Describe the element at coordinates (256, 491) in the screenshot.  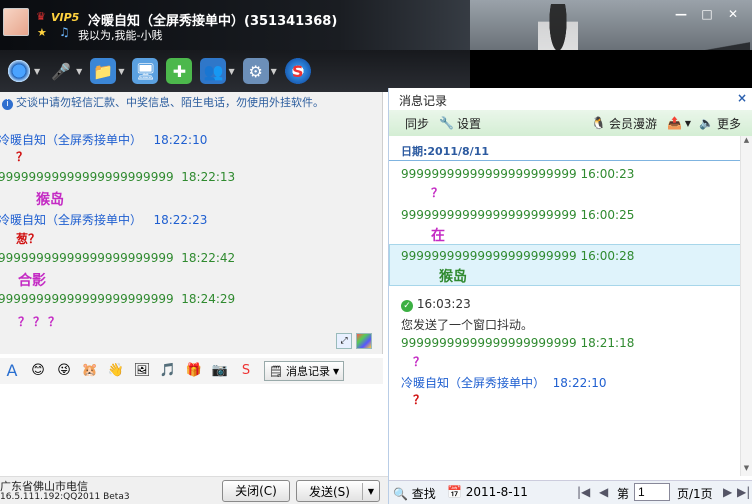
I see `close-chat-button: 关闭(C)` at that location.